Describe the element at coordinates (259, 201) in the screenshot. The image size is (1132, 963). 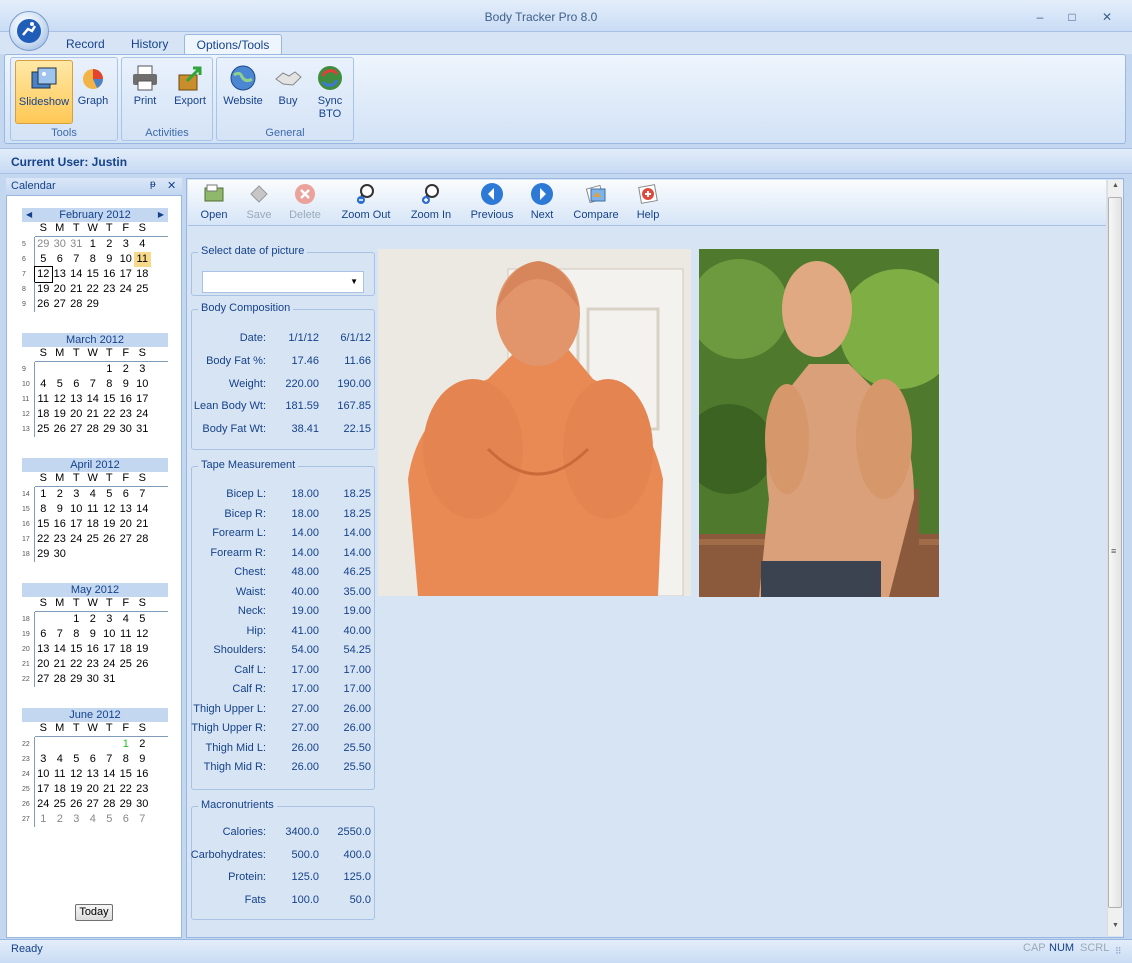
I see `save-button: Save` at that location.